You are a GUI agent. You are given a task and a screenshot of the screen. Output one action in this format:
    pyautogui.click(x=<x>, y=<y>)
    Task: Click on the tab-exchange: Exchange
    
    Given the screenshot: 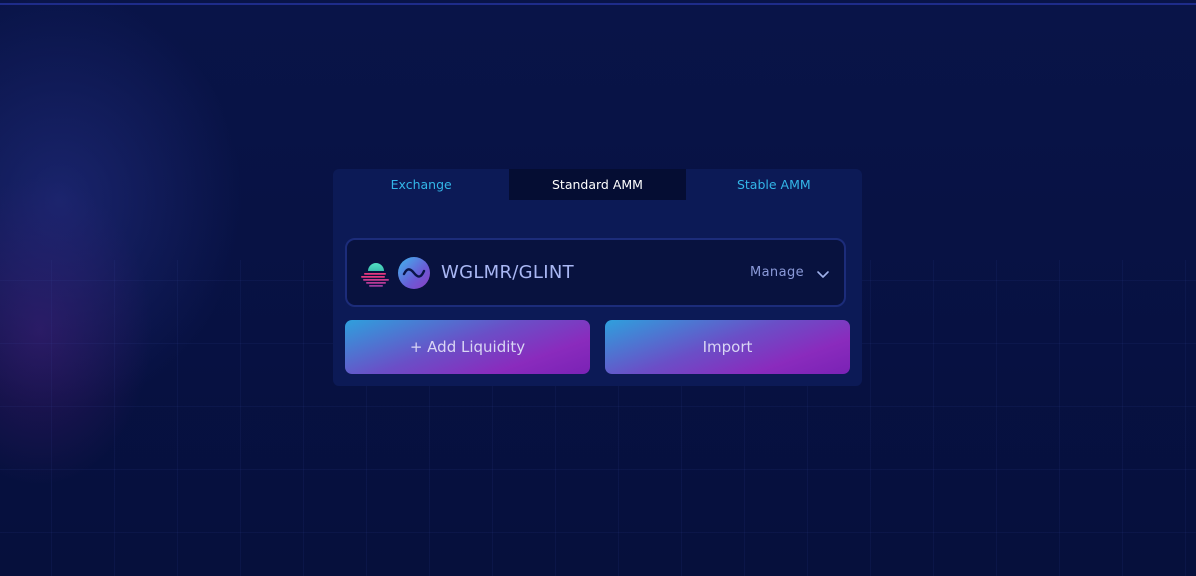 What is the action you would take?
    pyautogui.click(x=421, y=184)
    